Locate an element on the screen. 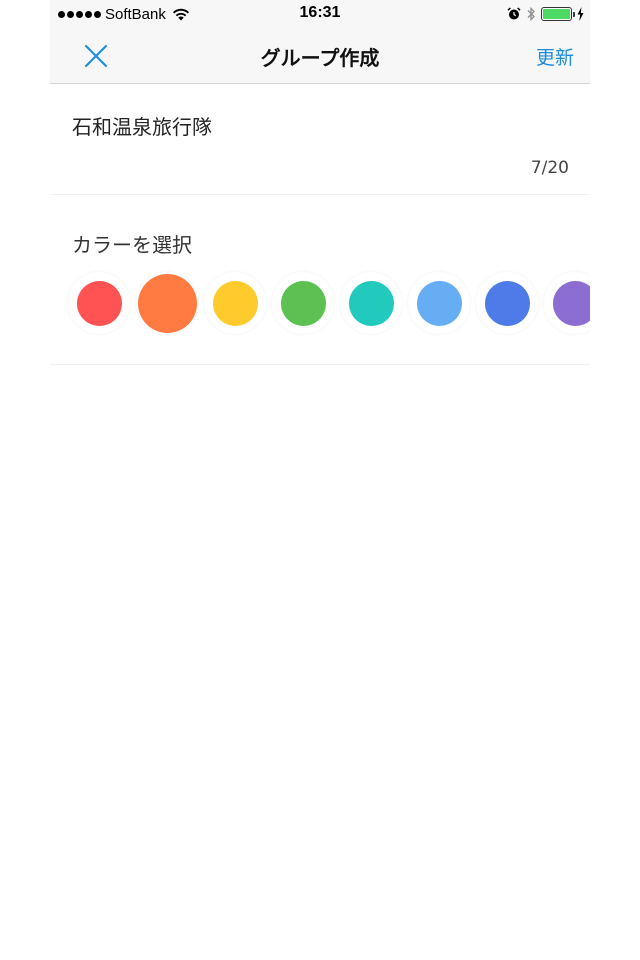 Image resolution: width=640 pixels, height=960 pixels. color-picker-label: カラーを選択 is located at coordinates (132, 245).